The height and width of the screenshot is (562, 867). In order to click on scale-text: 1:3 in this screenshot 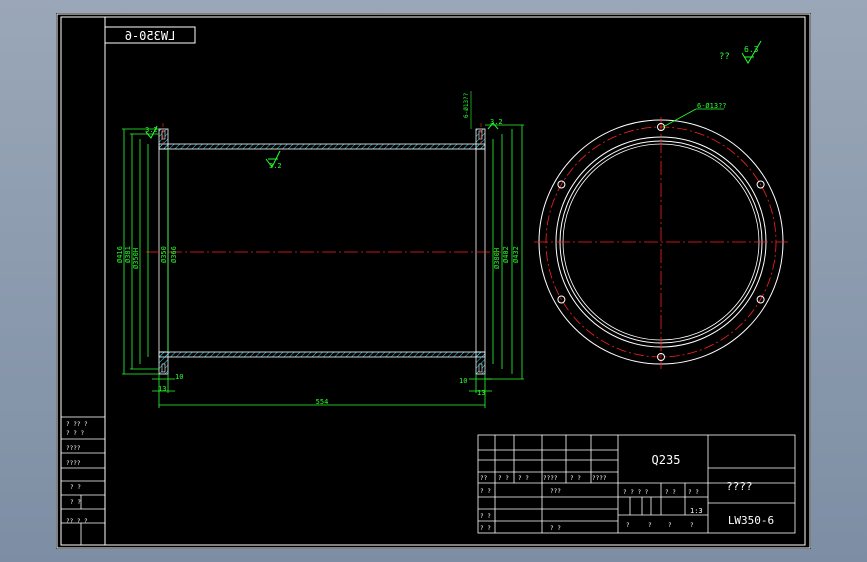, I will do `click(696, 511)`.